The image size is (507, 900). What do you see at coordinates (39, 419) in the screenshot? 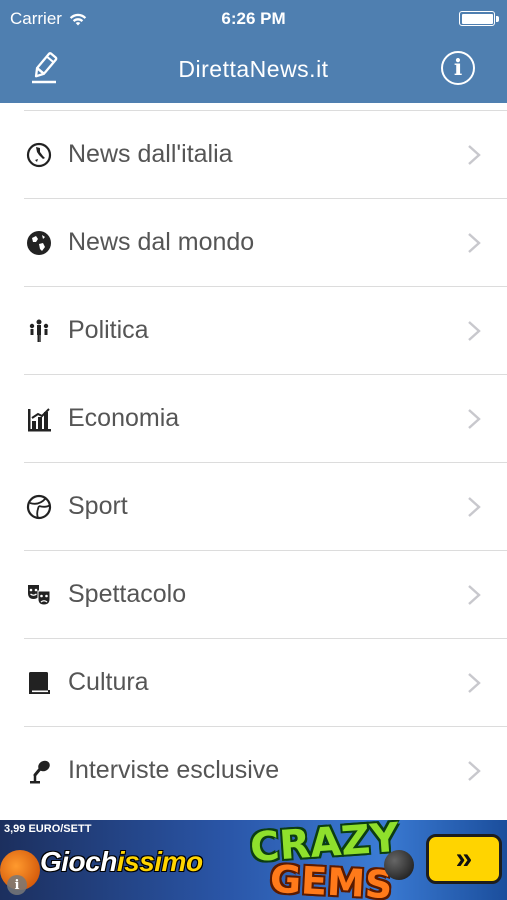
I see `economy-chart-icon` at bounding box center [39, 419].